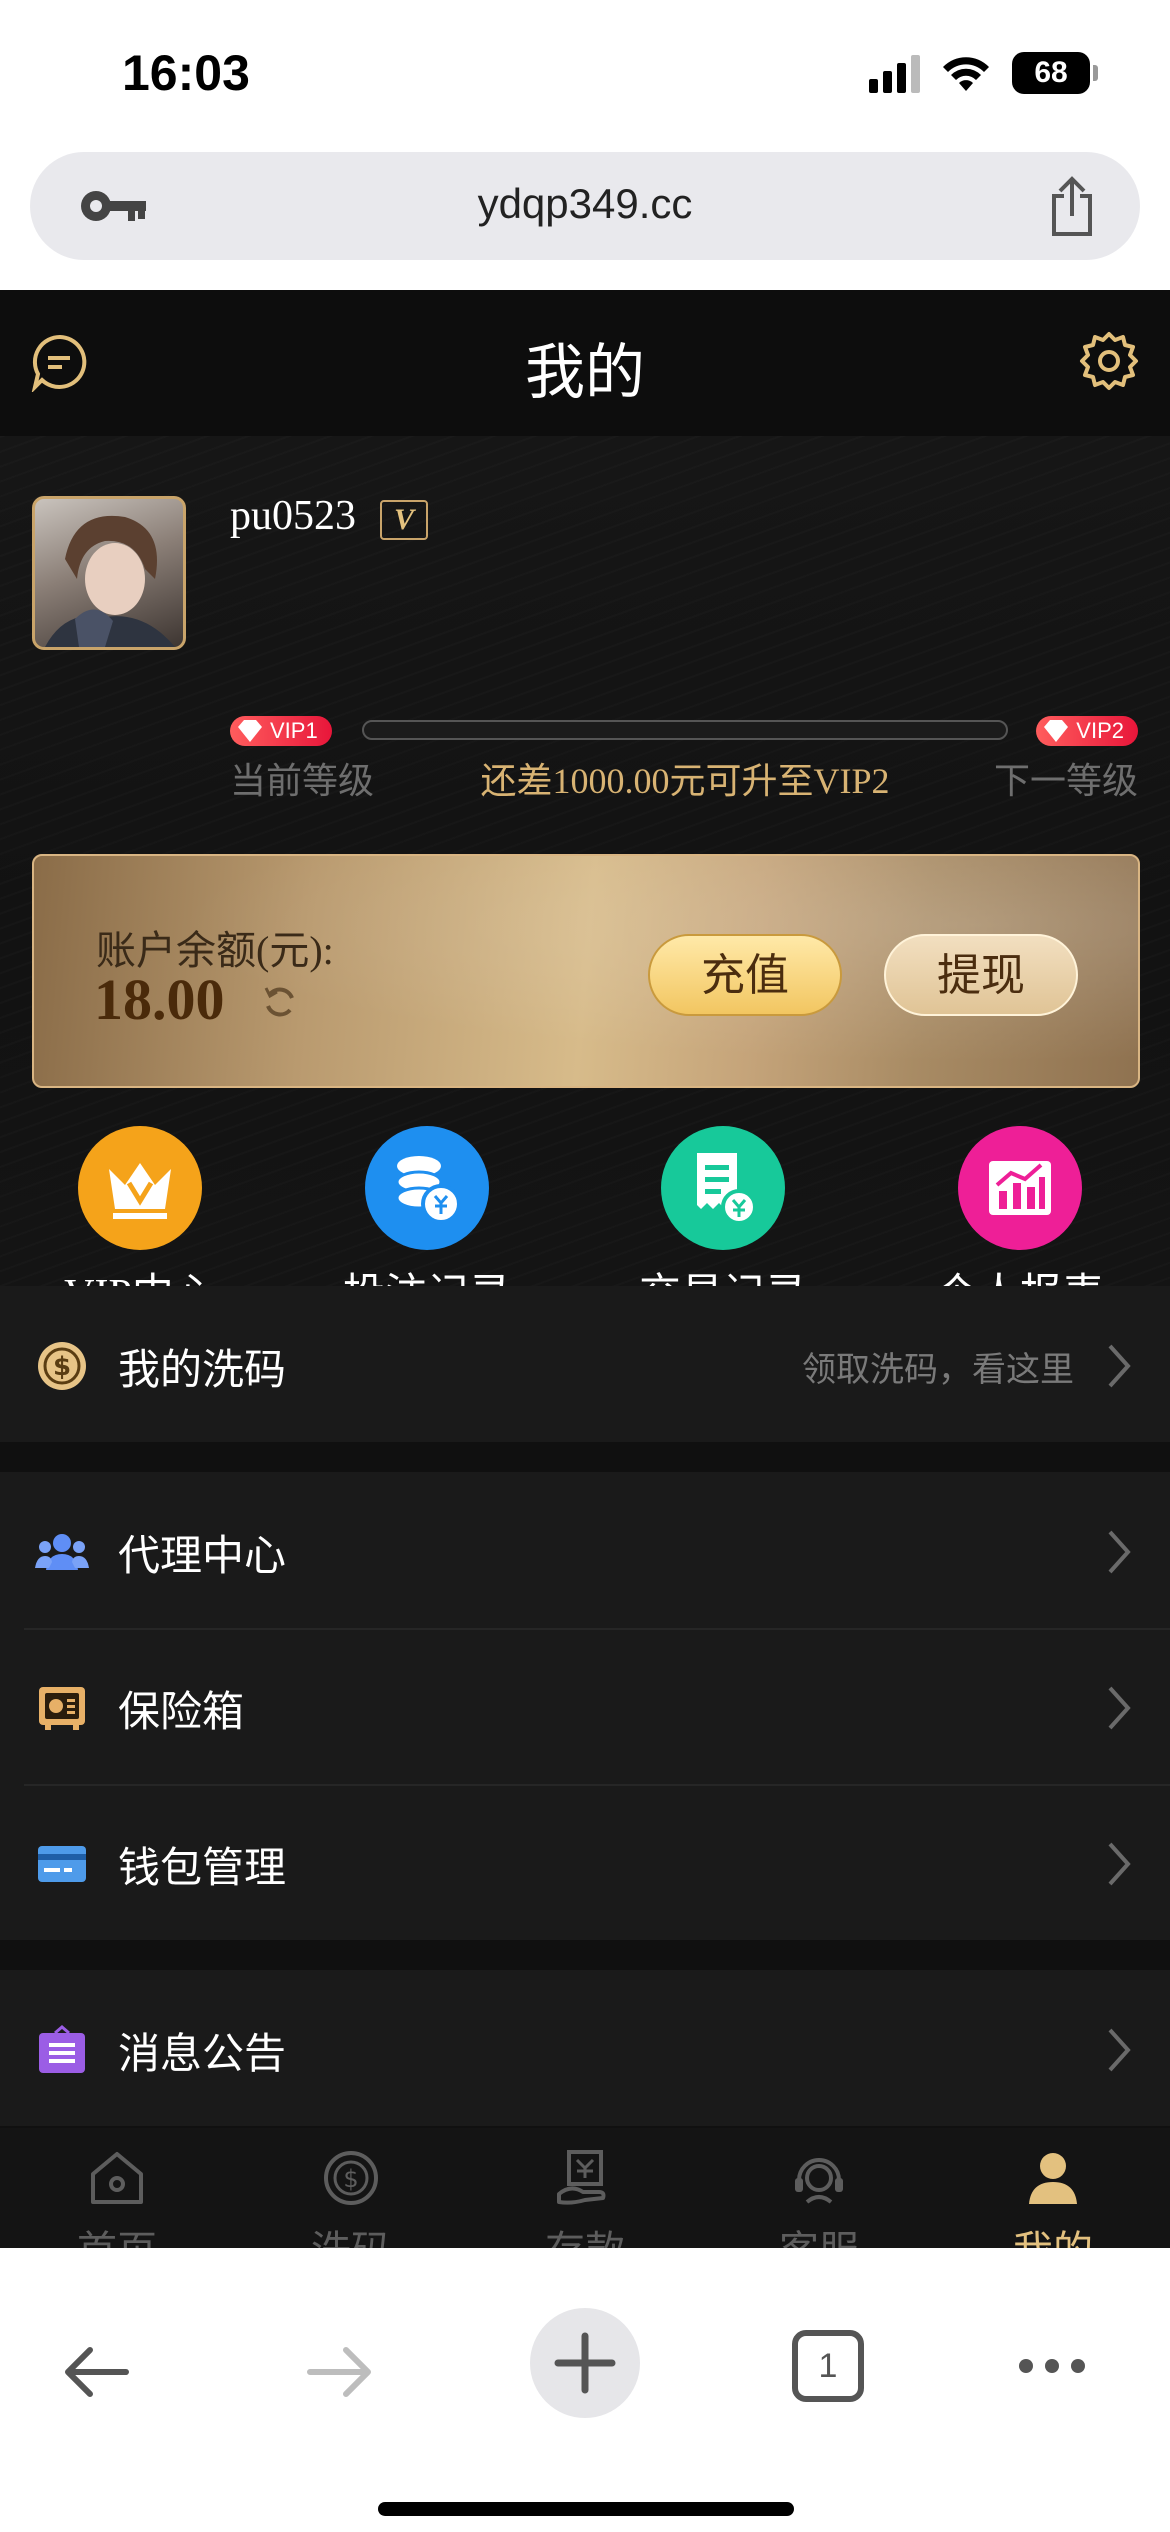  Describe the element at coordinates (1072, 207) in the screenshot. I see `share-icon` at that location.